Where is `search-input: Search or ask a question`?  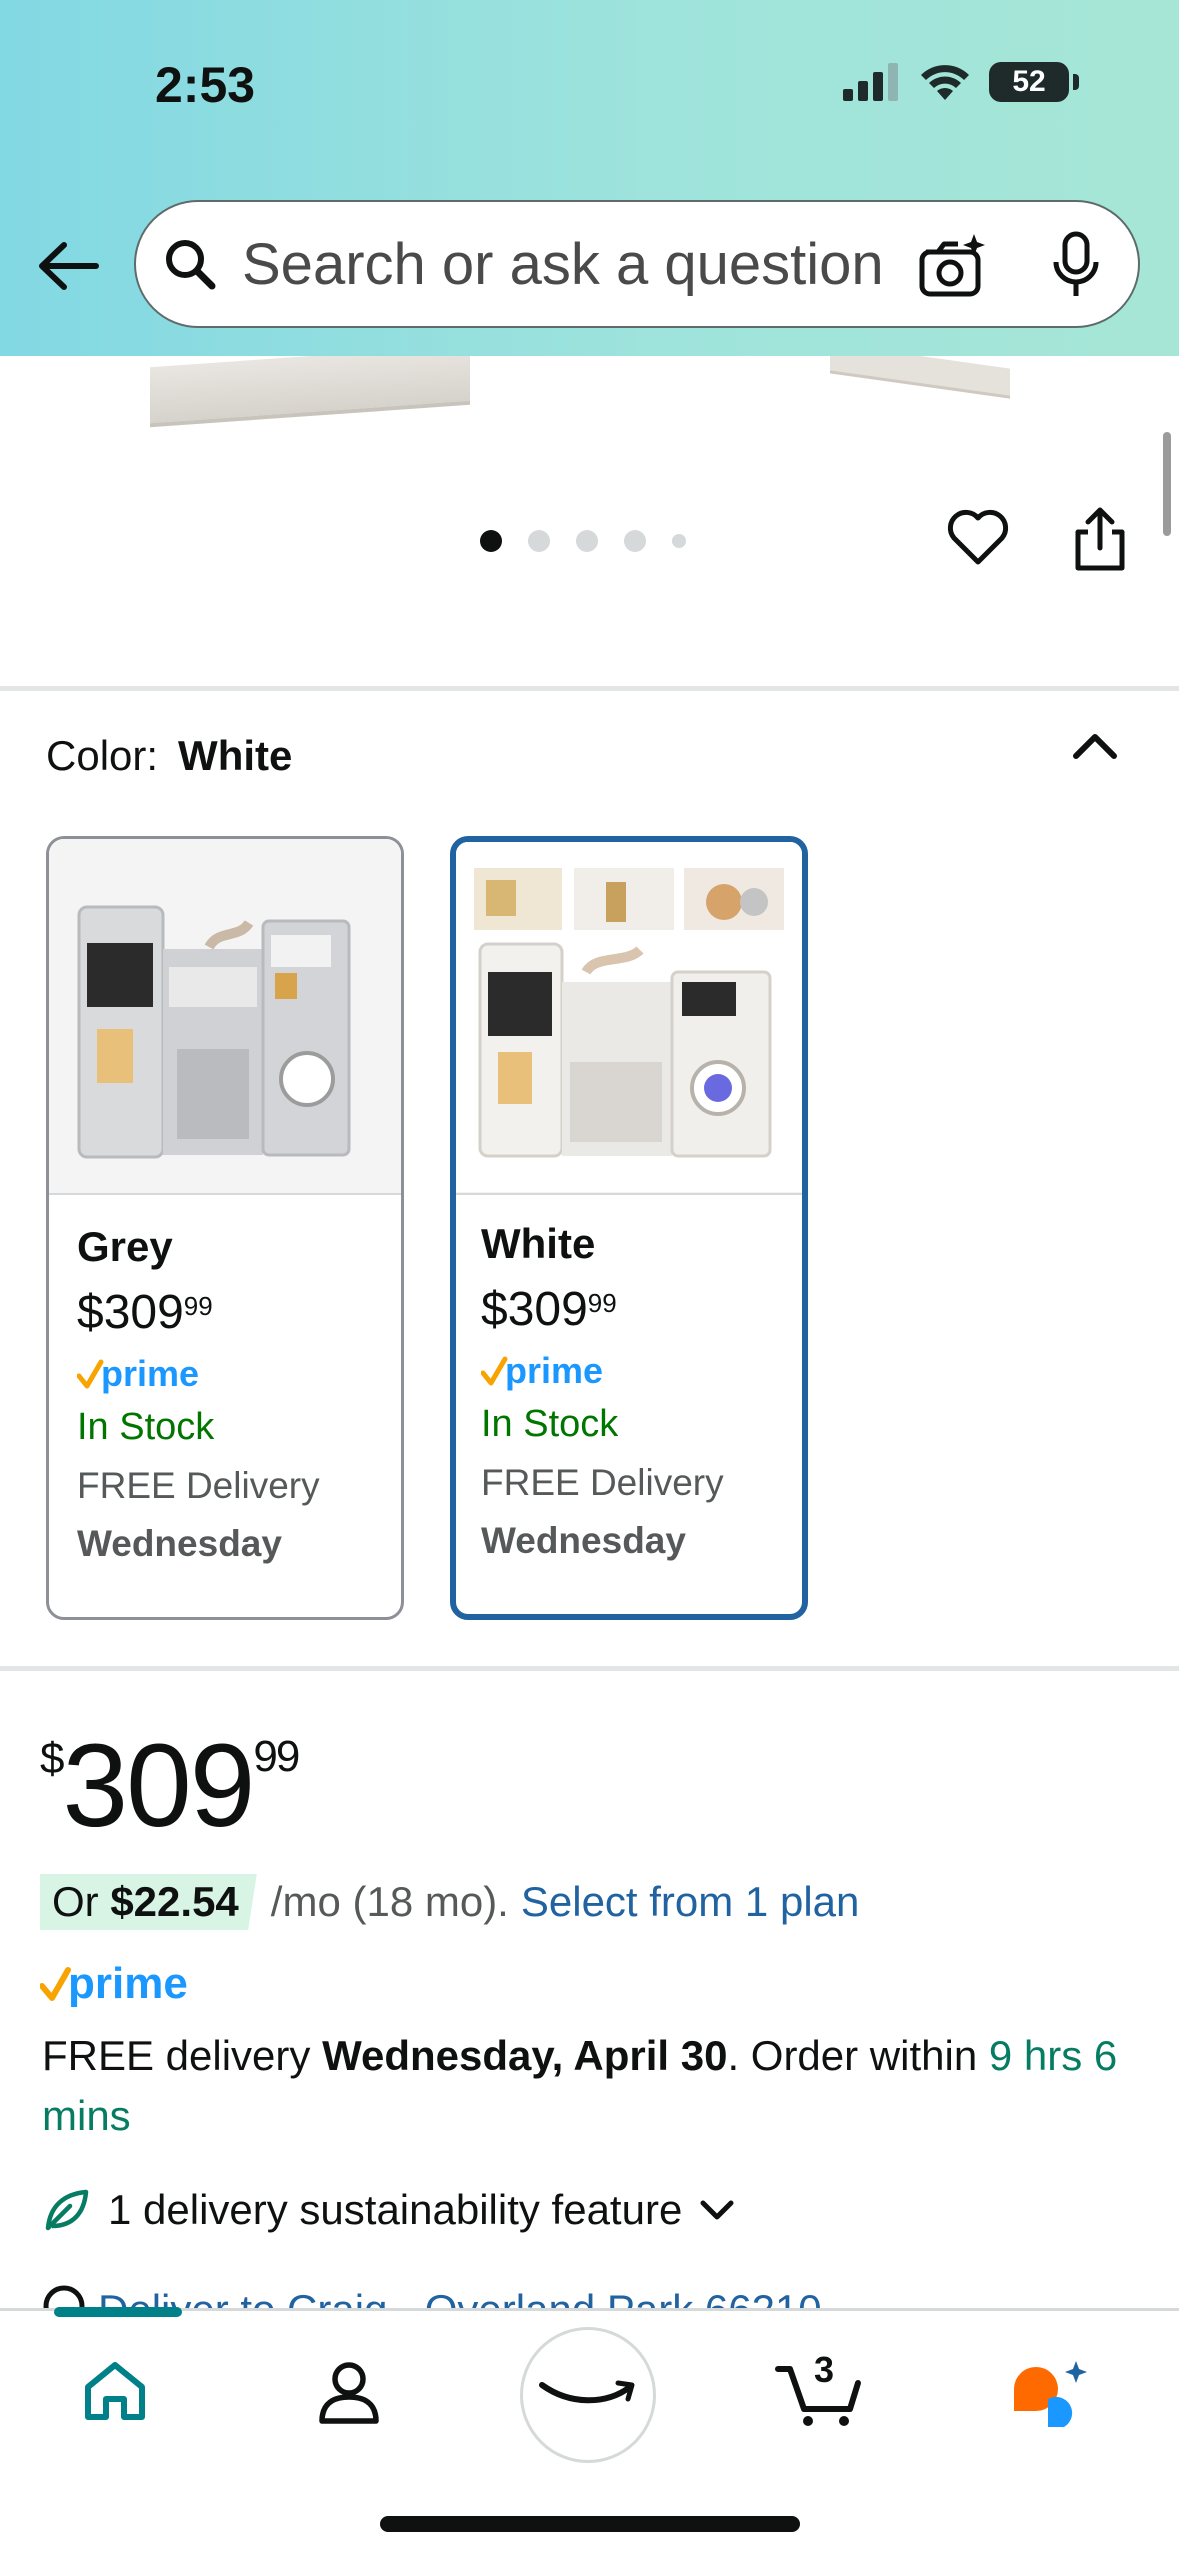 search-input: Search or ask a question is located at coordinates (637, 264).